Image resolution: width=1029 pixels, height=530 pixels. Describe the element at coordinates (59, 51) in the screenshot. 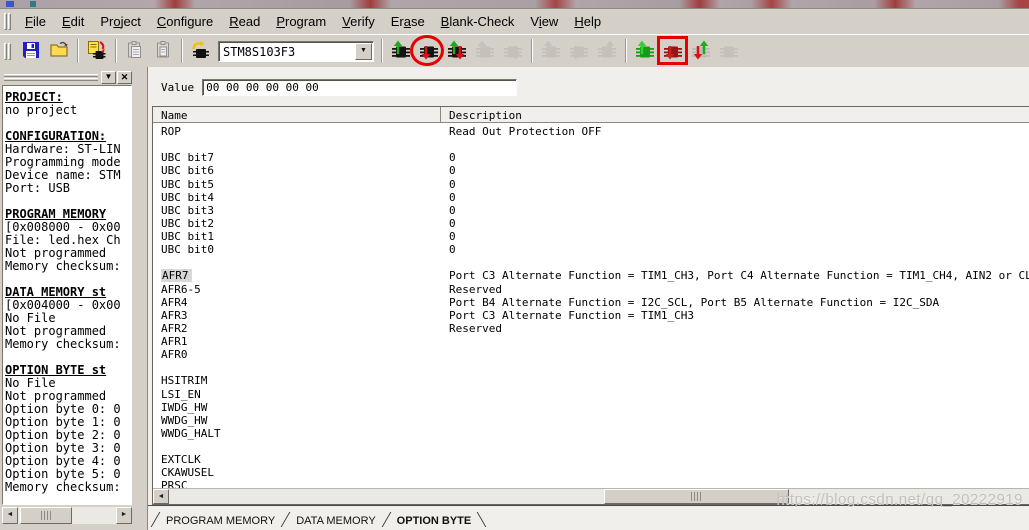

I see `open-button` at that location.